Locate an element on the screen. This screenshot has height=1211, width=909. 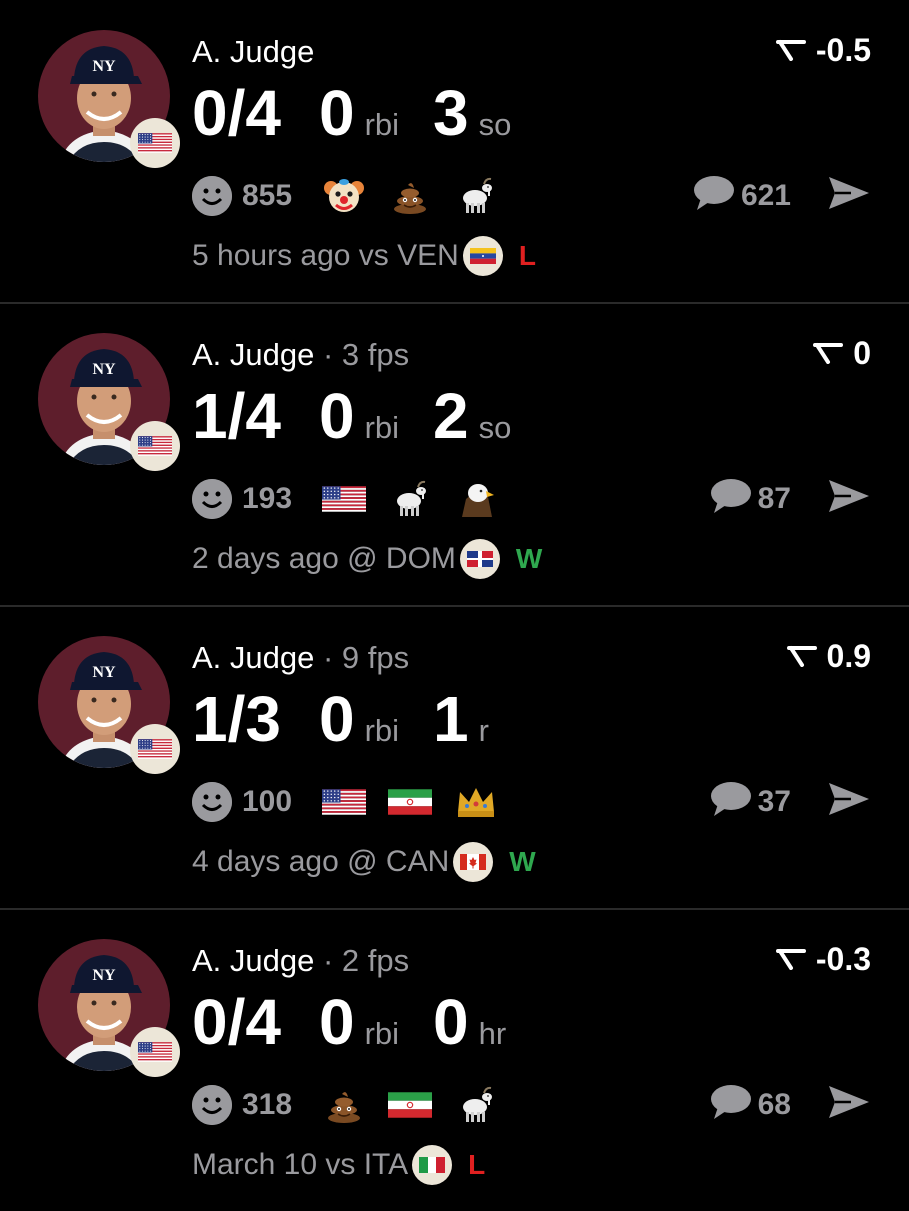
game-time-opponent: 5 hours ago vs VEN is located at coordinates (325, 255).